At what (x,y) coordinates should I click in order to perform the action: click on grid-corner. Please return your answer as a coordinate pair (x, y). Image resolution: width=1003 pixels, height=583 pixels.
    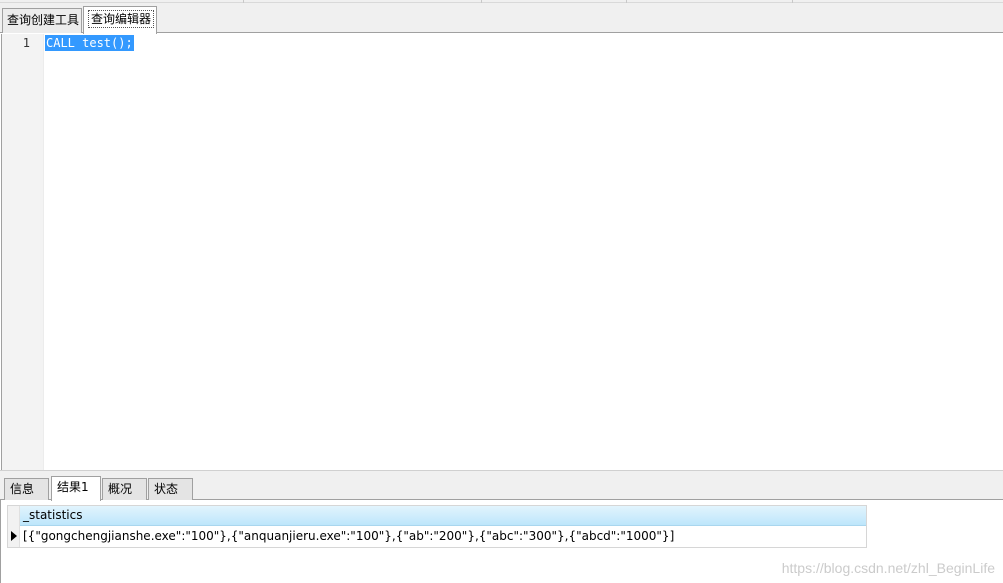
    Looking at the image, I should click on (14, 516).